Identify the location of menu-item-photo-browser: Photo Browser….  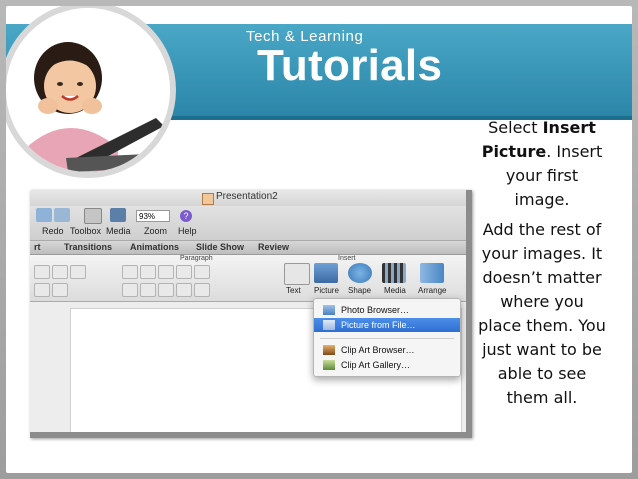
(387, 310).